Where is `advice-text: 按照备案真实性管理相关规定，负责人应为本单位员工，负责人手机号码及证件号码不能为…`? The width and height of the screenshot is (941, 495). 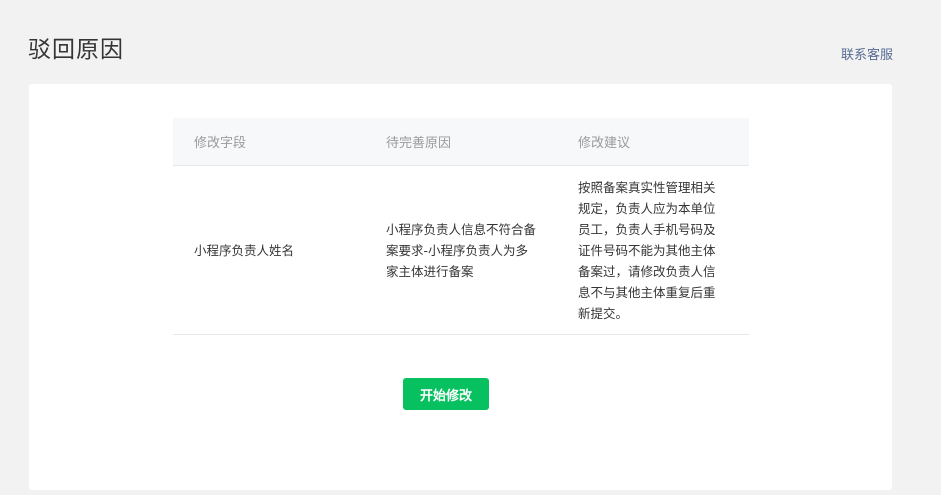 advice-text: 按照备案真实性管理相关规定，负责人应为本单位员工，负责人手机号码及证件号码不能为… is located at coordinates (647, 250).